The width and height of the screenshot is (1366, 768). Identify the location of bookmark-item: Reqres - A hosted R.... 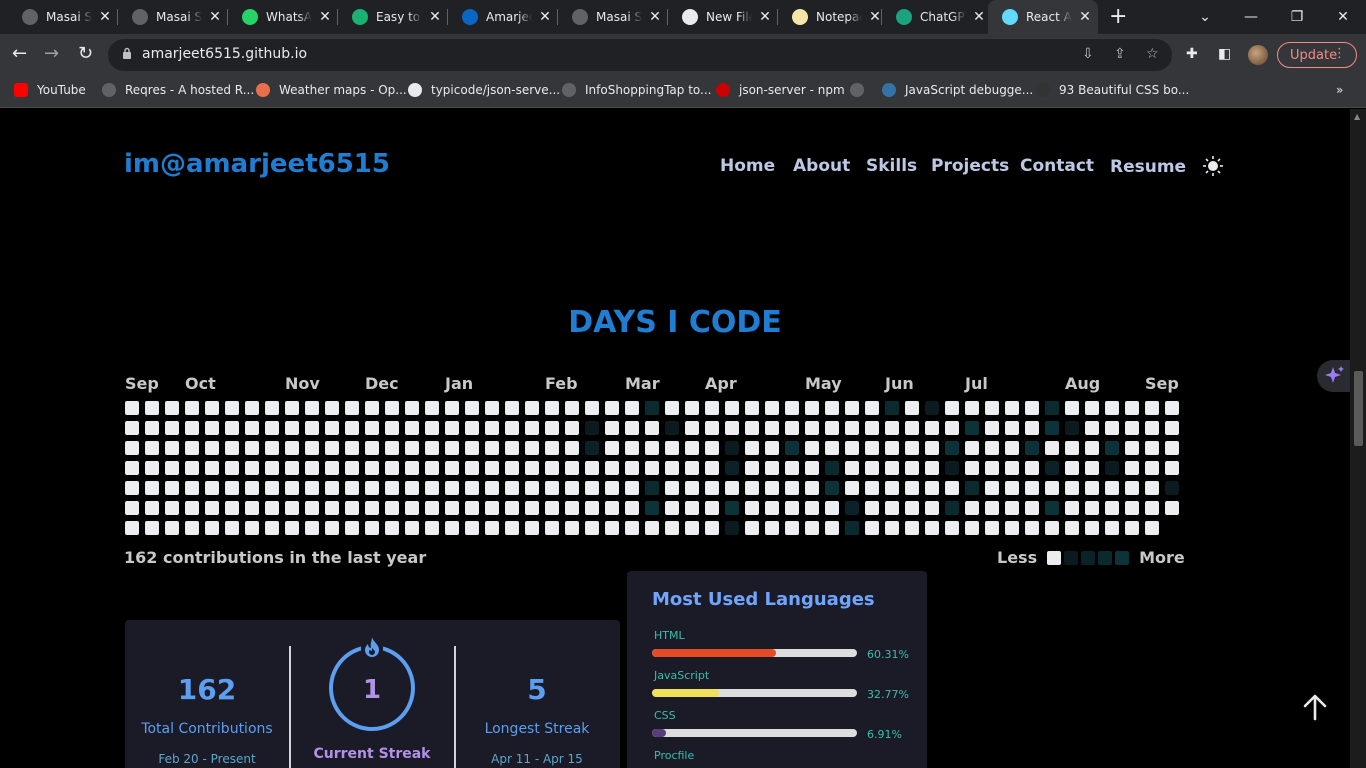
(178, 90).